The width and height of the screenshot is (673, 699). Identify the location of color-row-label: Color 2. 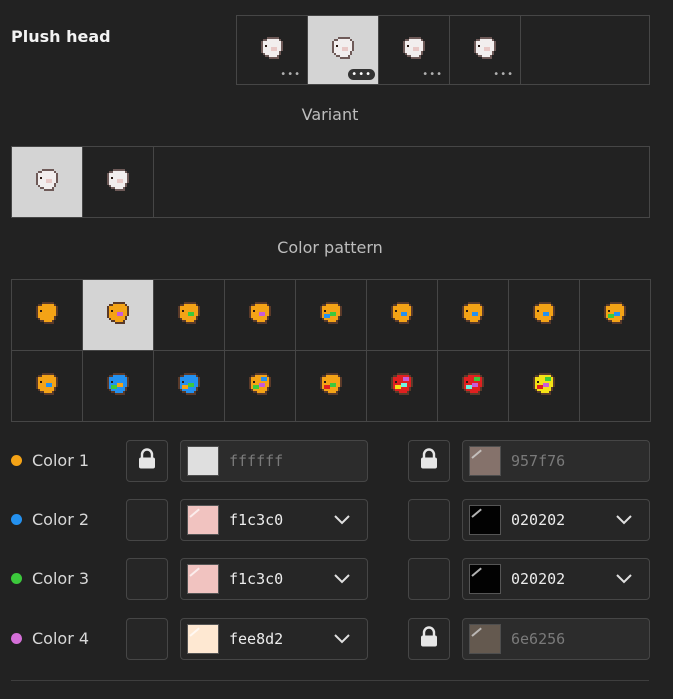
(50, 519).